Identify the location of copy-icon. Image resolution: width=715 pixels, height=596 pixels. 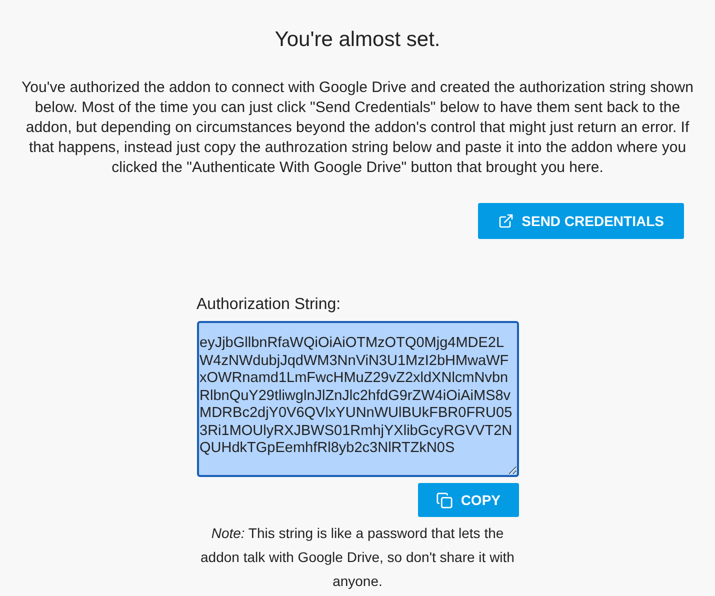
(444, 500).